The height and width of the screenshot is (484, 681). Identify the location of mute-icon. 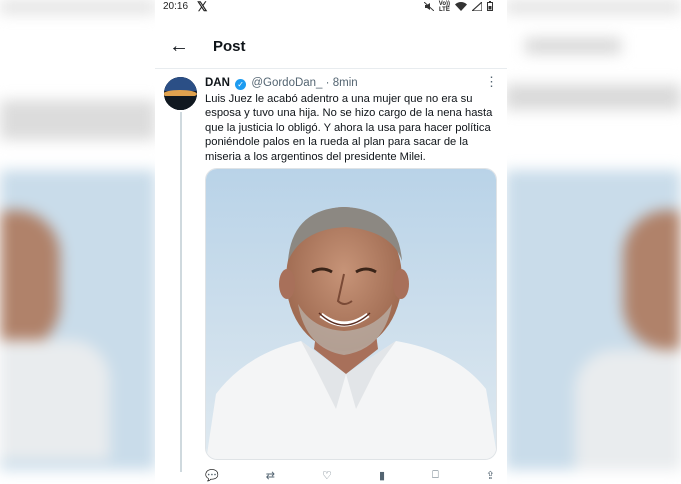
(429, 7).